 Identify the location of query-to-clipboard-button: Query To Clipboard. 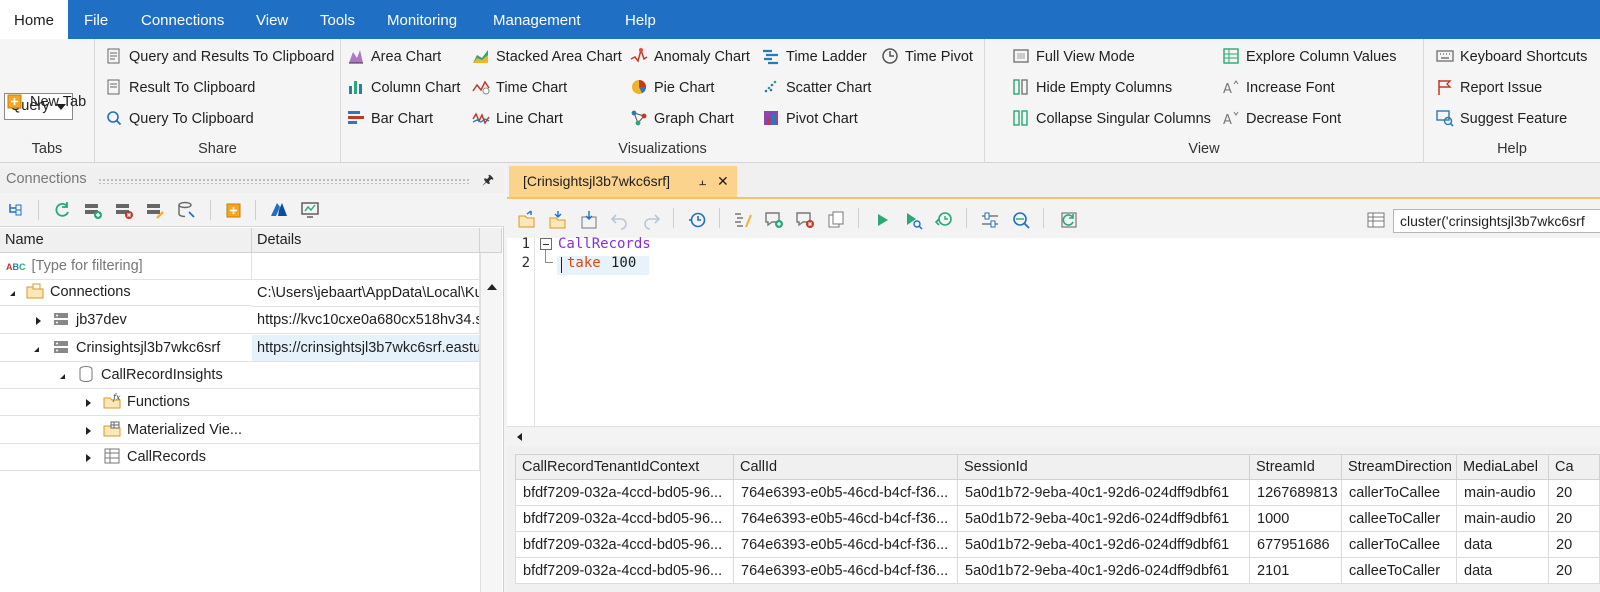
(179, 119).